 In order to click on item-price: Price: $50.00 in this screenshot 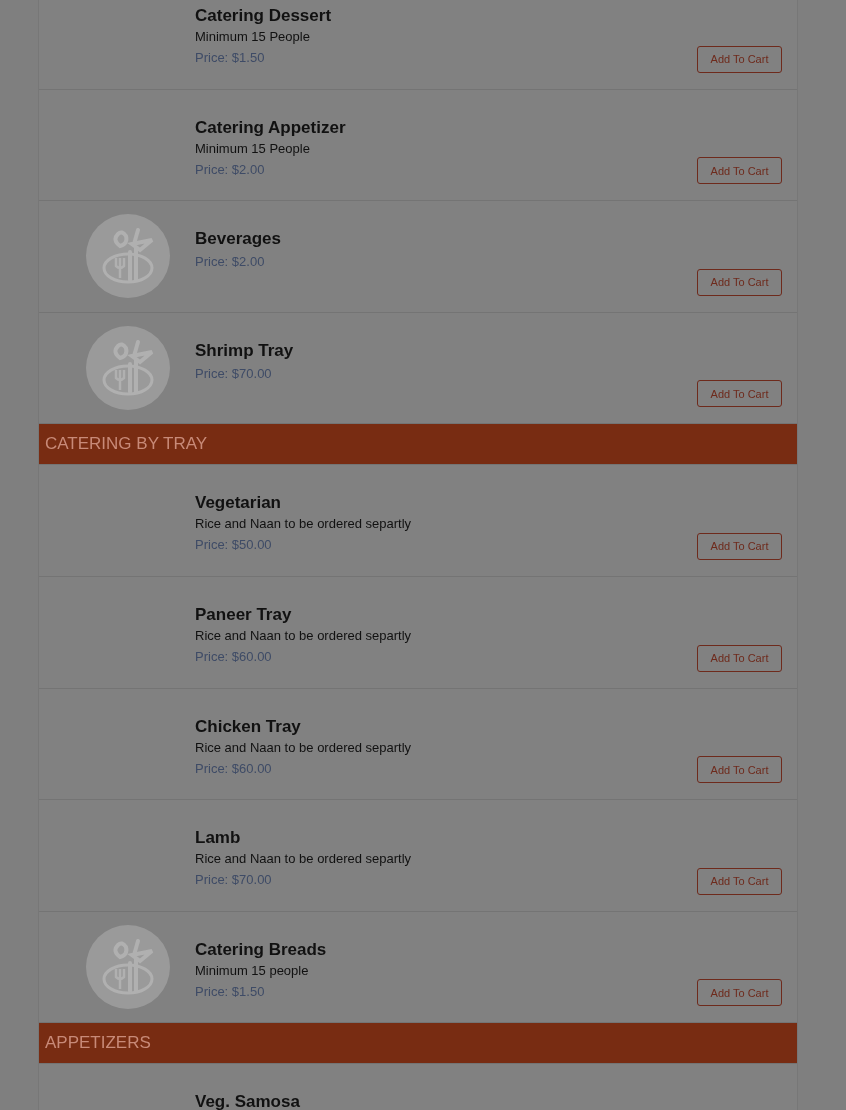, I will do `click(234, 545)`.